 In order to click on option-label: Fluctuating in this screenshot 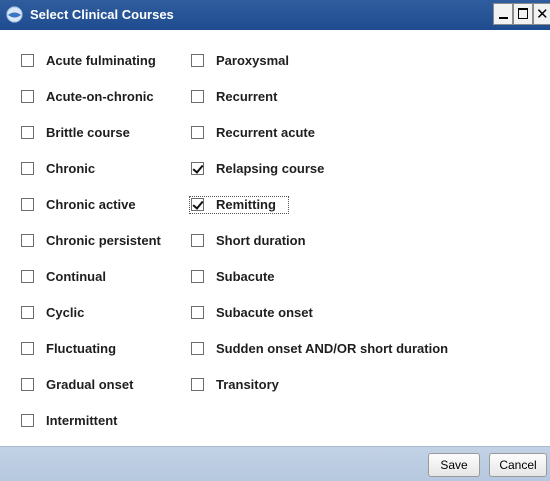, I will do `click(81, 348)`.